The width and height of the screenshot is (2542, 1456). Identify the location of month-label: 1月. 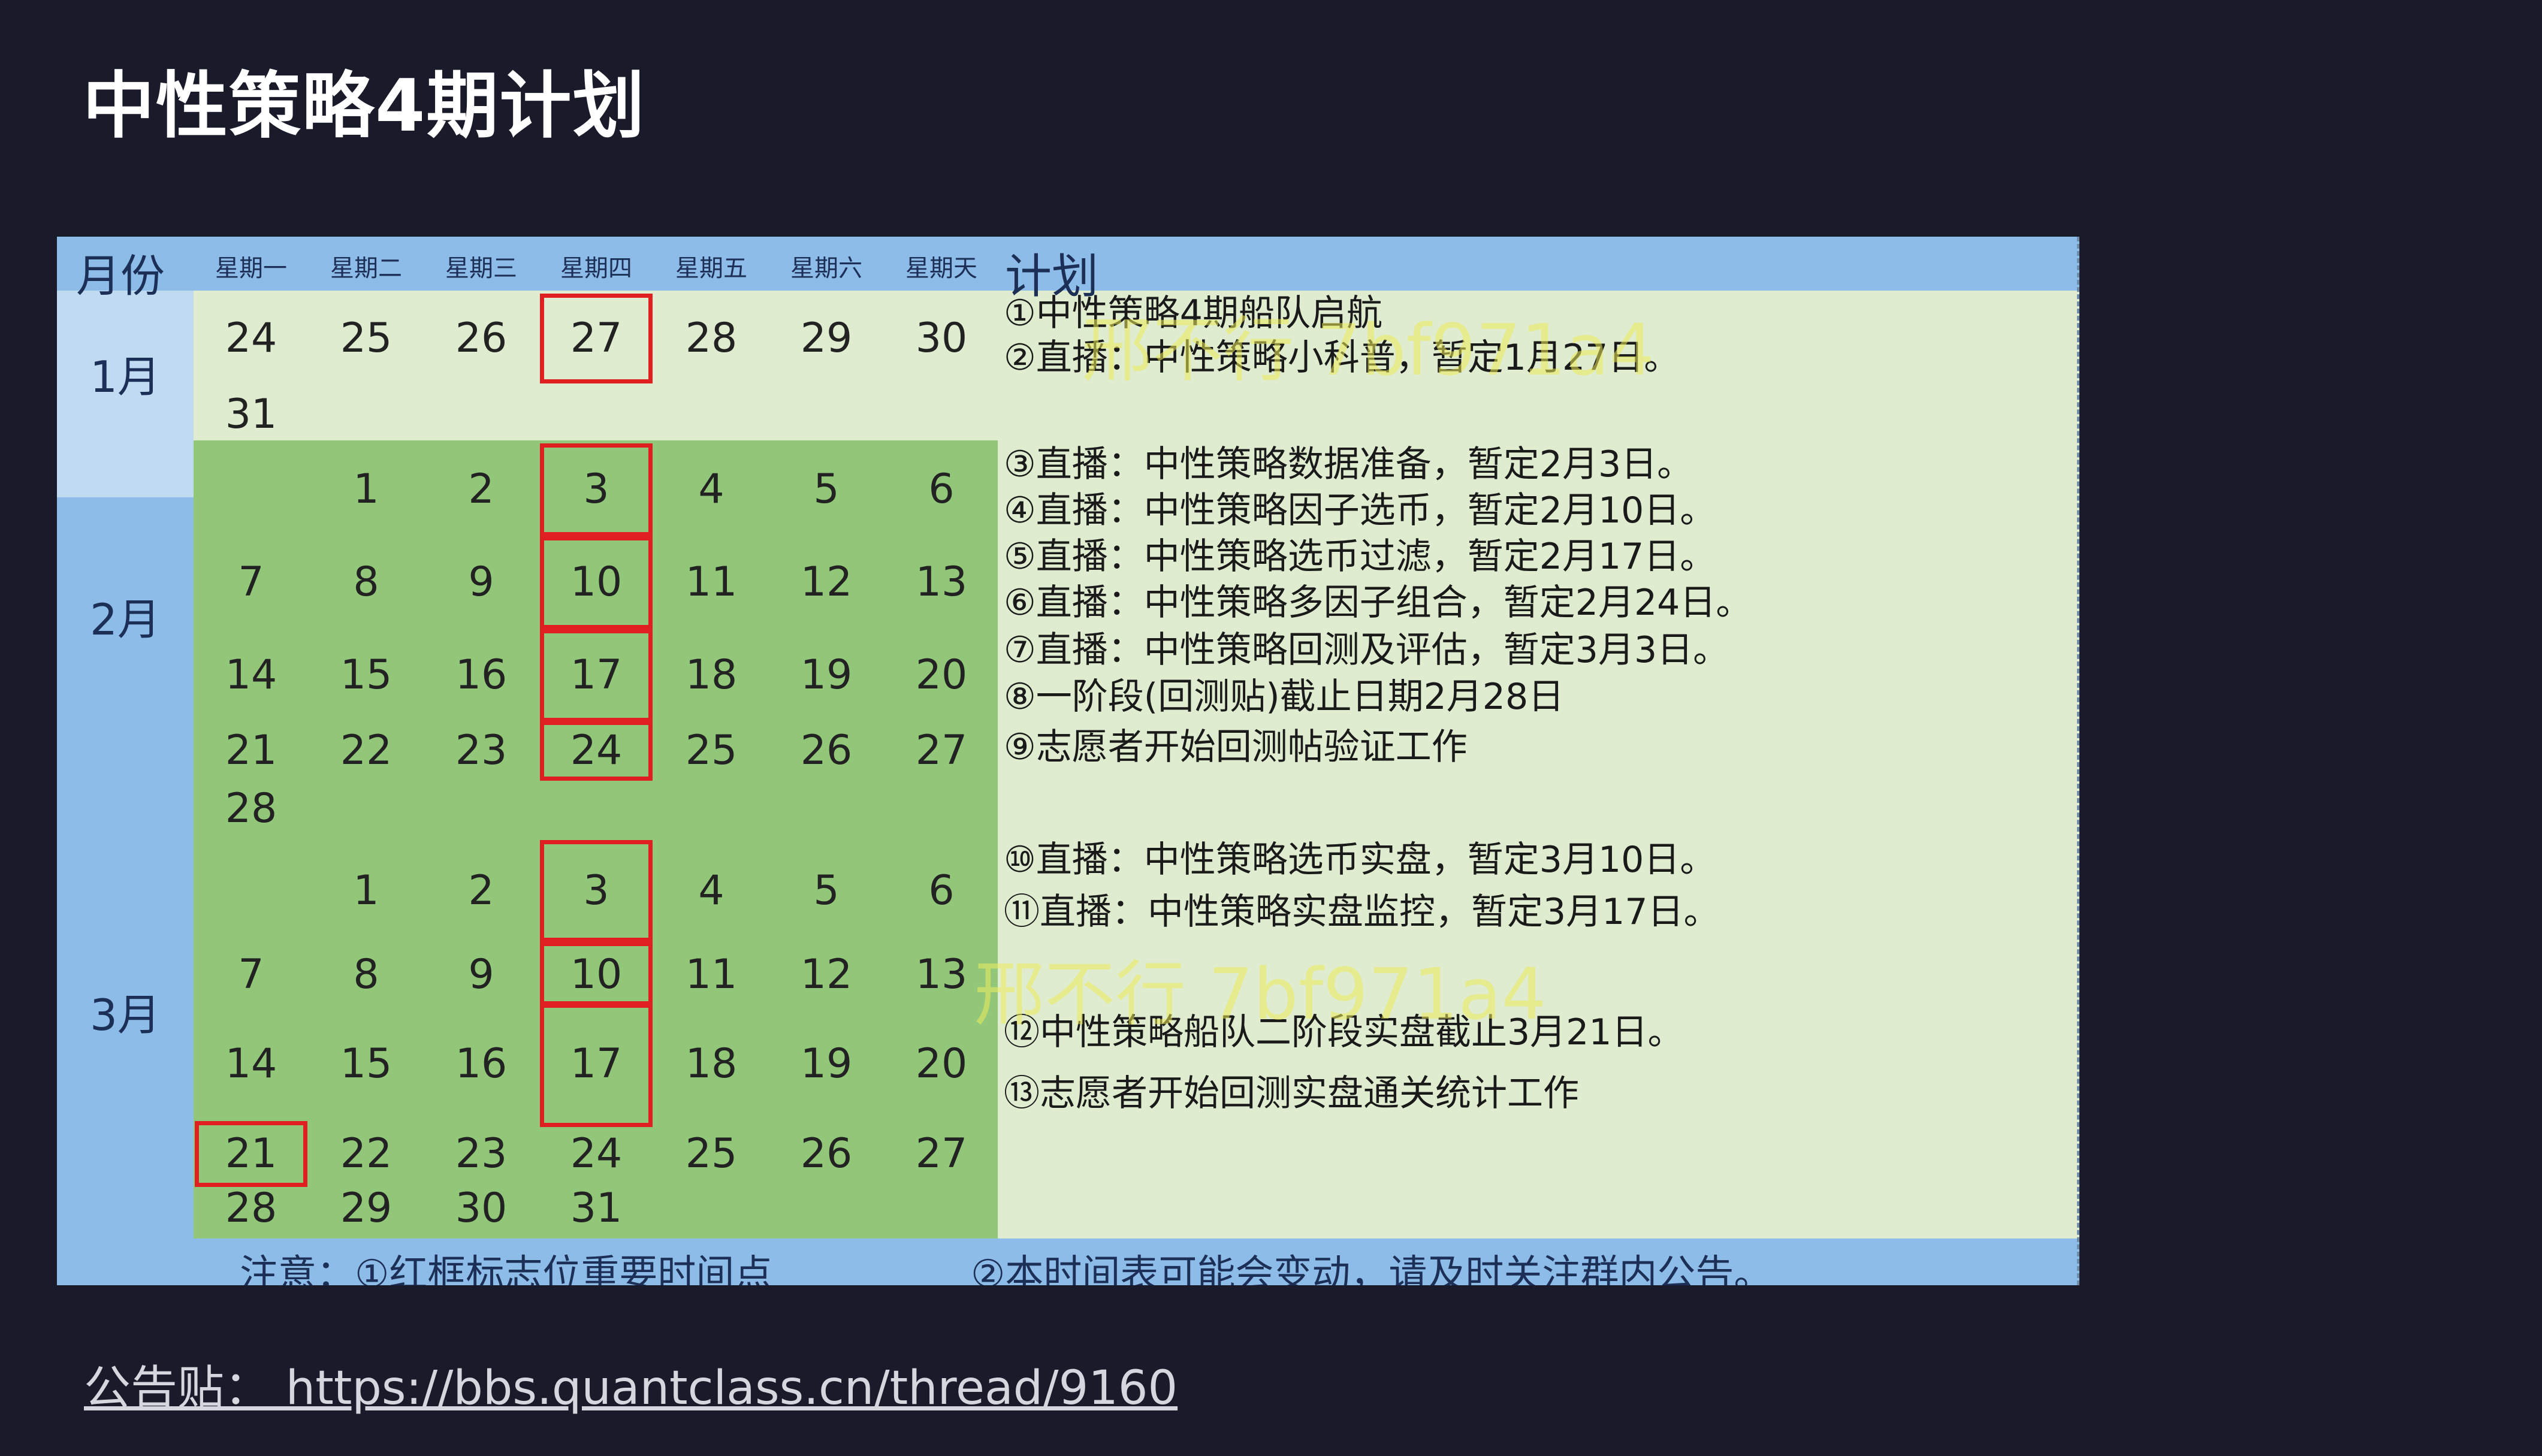
(125, 377).